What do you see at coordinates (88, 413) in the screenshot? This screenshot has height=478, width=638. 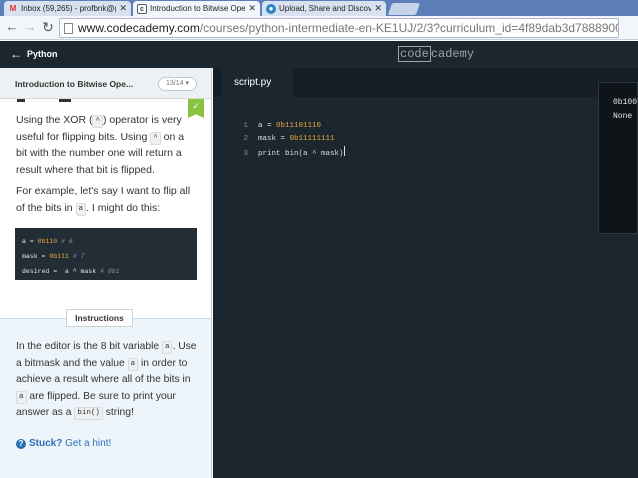 I see `inline-code: bin()` at bounding box center [88, 413].